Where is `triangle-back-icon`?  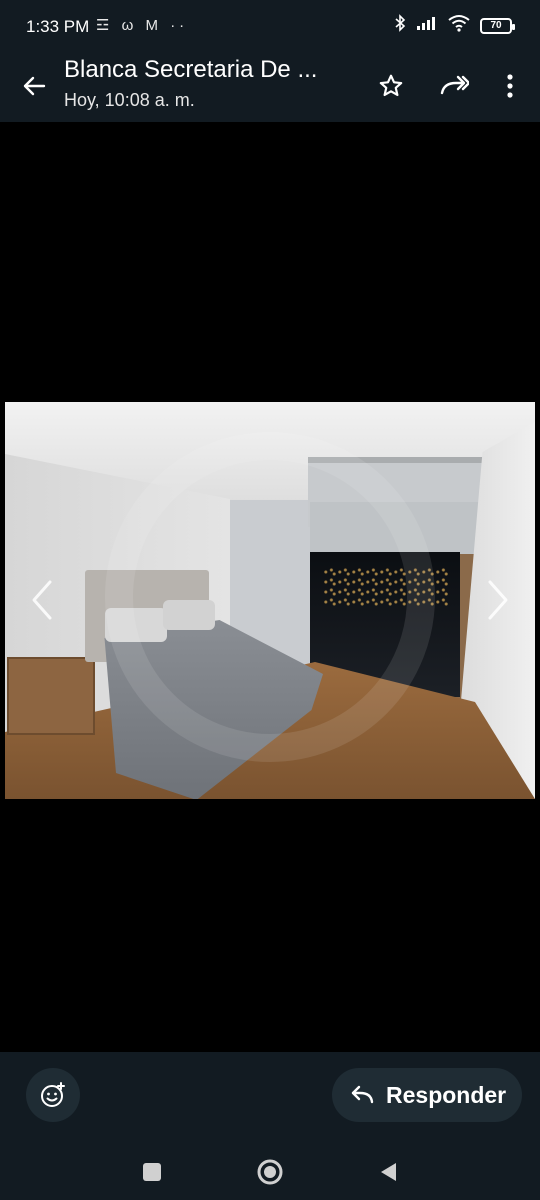 triangle-back-icon is located at coordinates (388, 1172).